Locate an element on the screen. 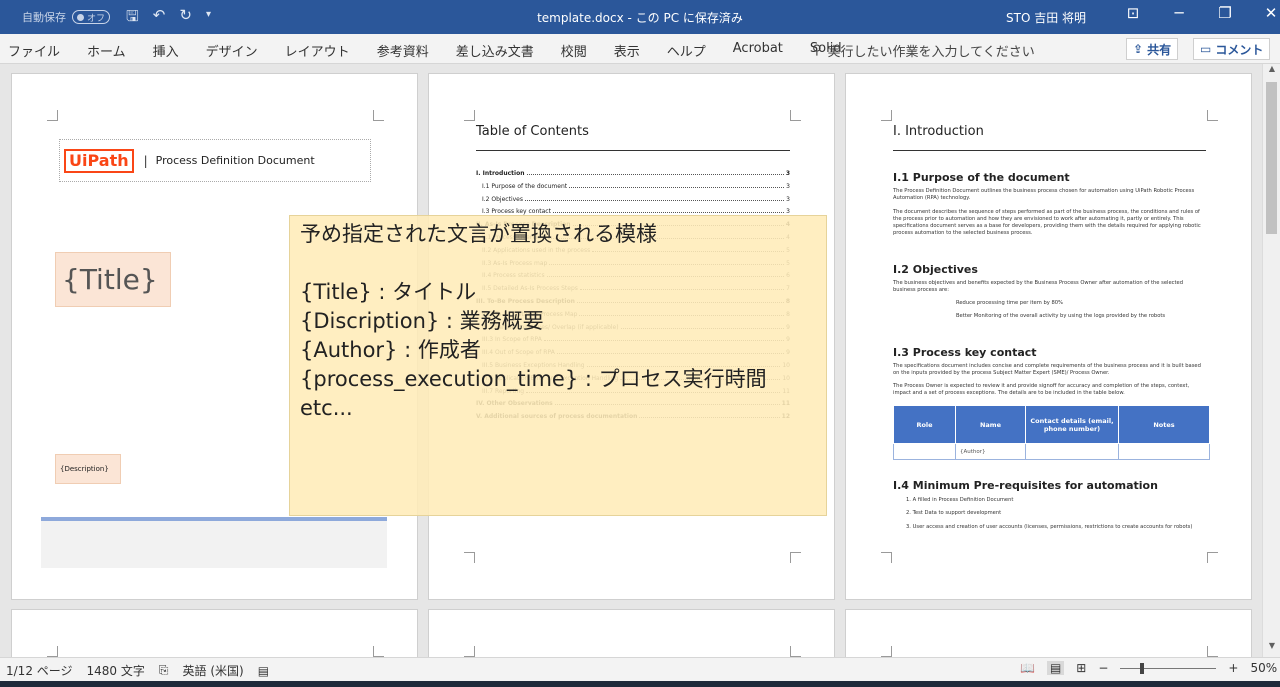  toc-entry: I. Introduction 3 is located at coordinates (633, 173).